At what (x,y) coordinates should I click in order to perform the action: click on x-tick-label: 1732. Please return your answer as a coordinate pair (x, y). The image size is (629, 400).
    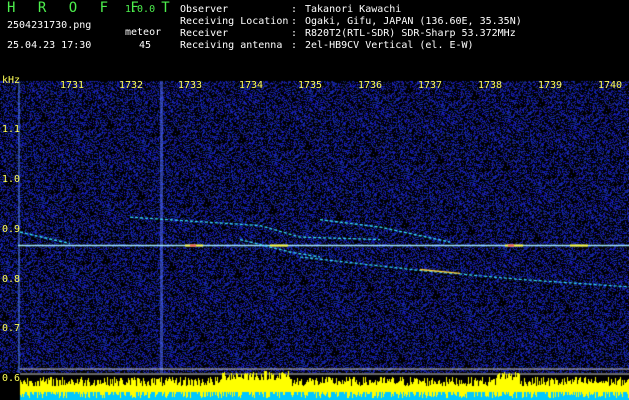
    Looking at the image, I should click on (131, 85).